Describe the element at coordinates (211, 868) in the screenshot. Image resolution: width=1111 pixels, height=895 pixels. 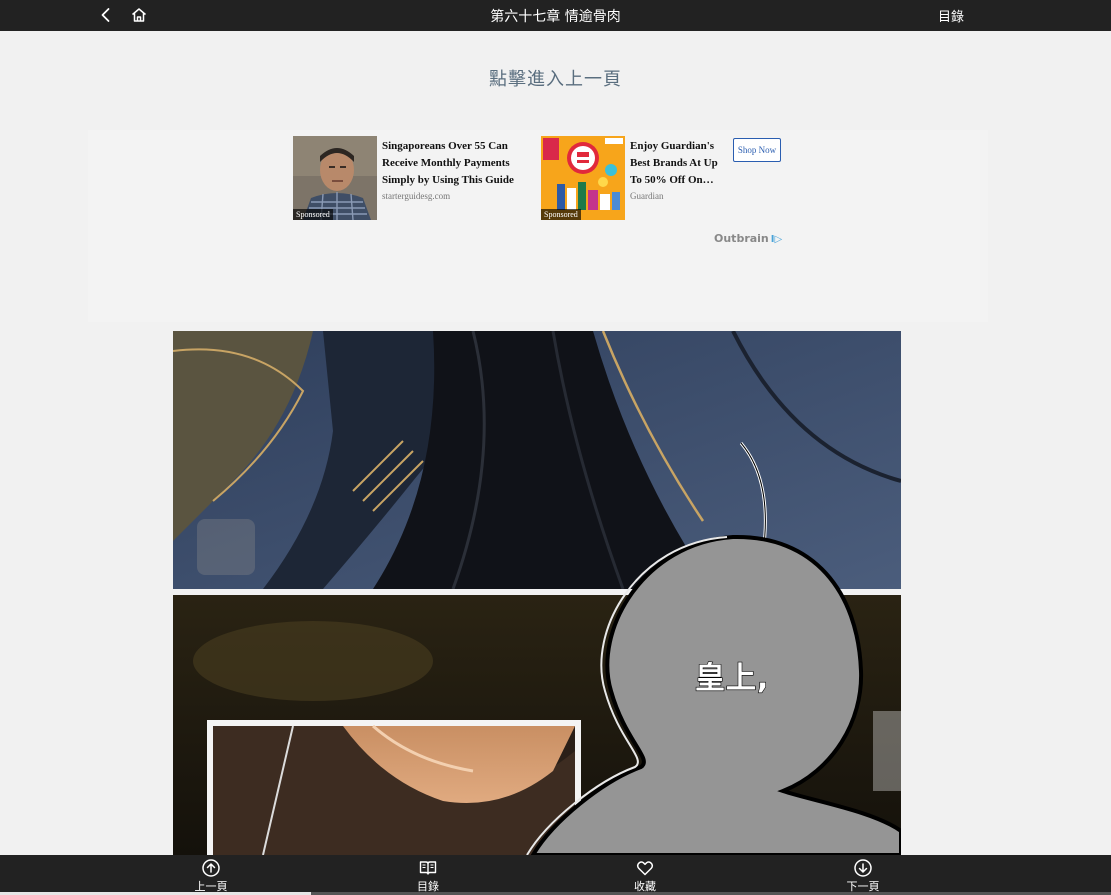
I see `arrow-up-circle-icon` at that location.